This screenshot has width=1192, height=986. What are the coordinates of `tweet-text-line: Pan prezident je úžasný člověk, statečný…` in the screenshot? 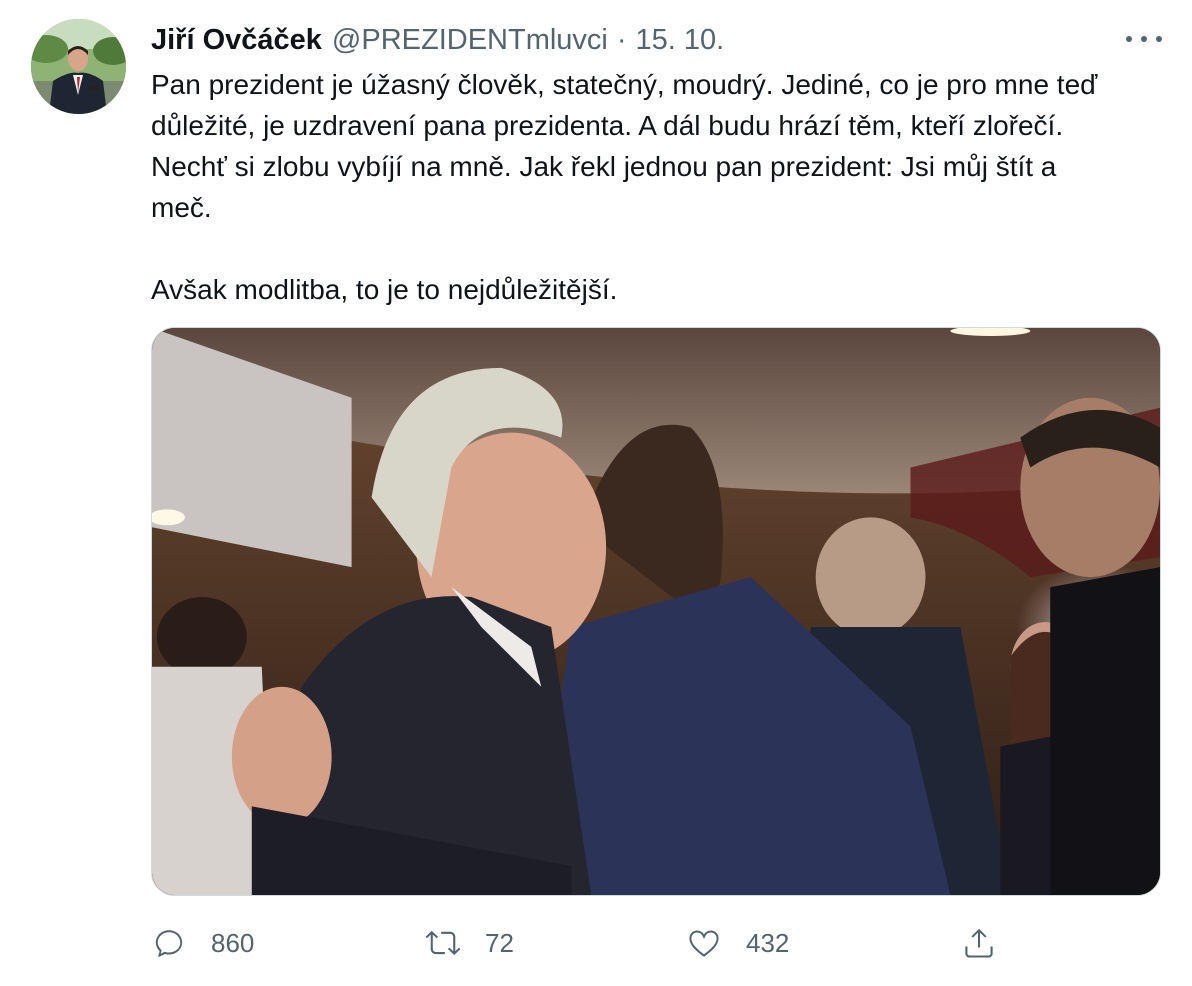 It's located at (624, 84).